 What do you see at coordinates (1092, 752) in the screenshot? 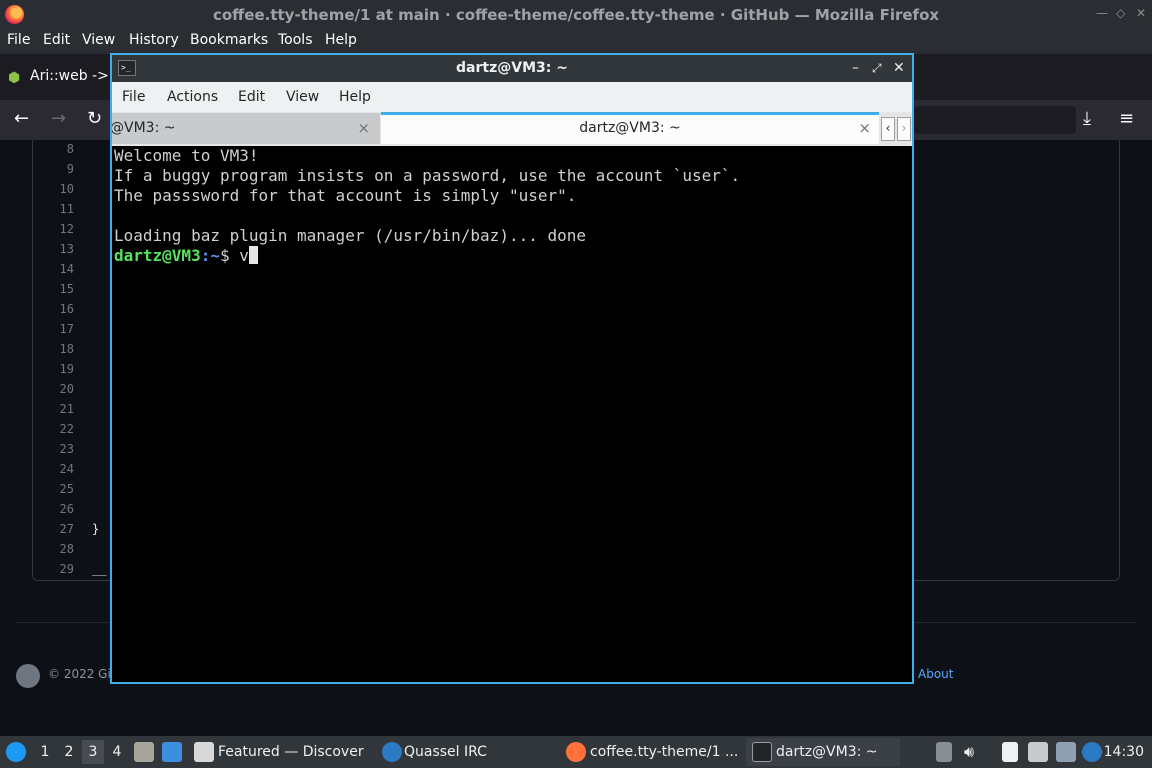
I see `tray-app-icon` at bounding box center [1092, 752].